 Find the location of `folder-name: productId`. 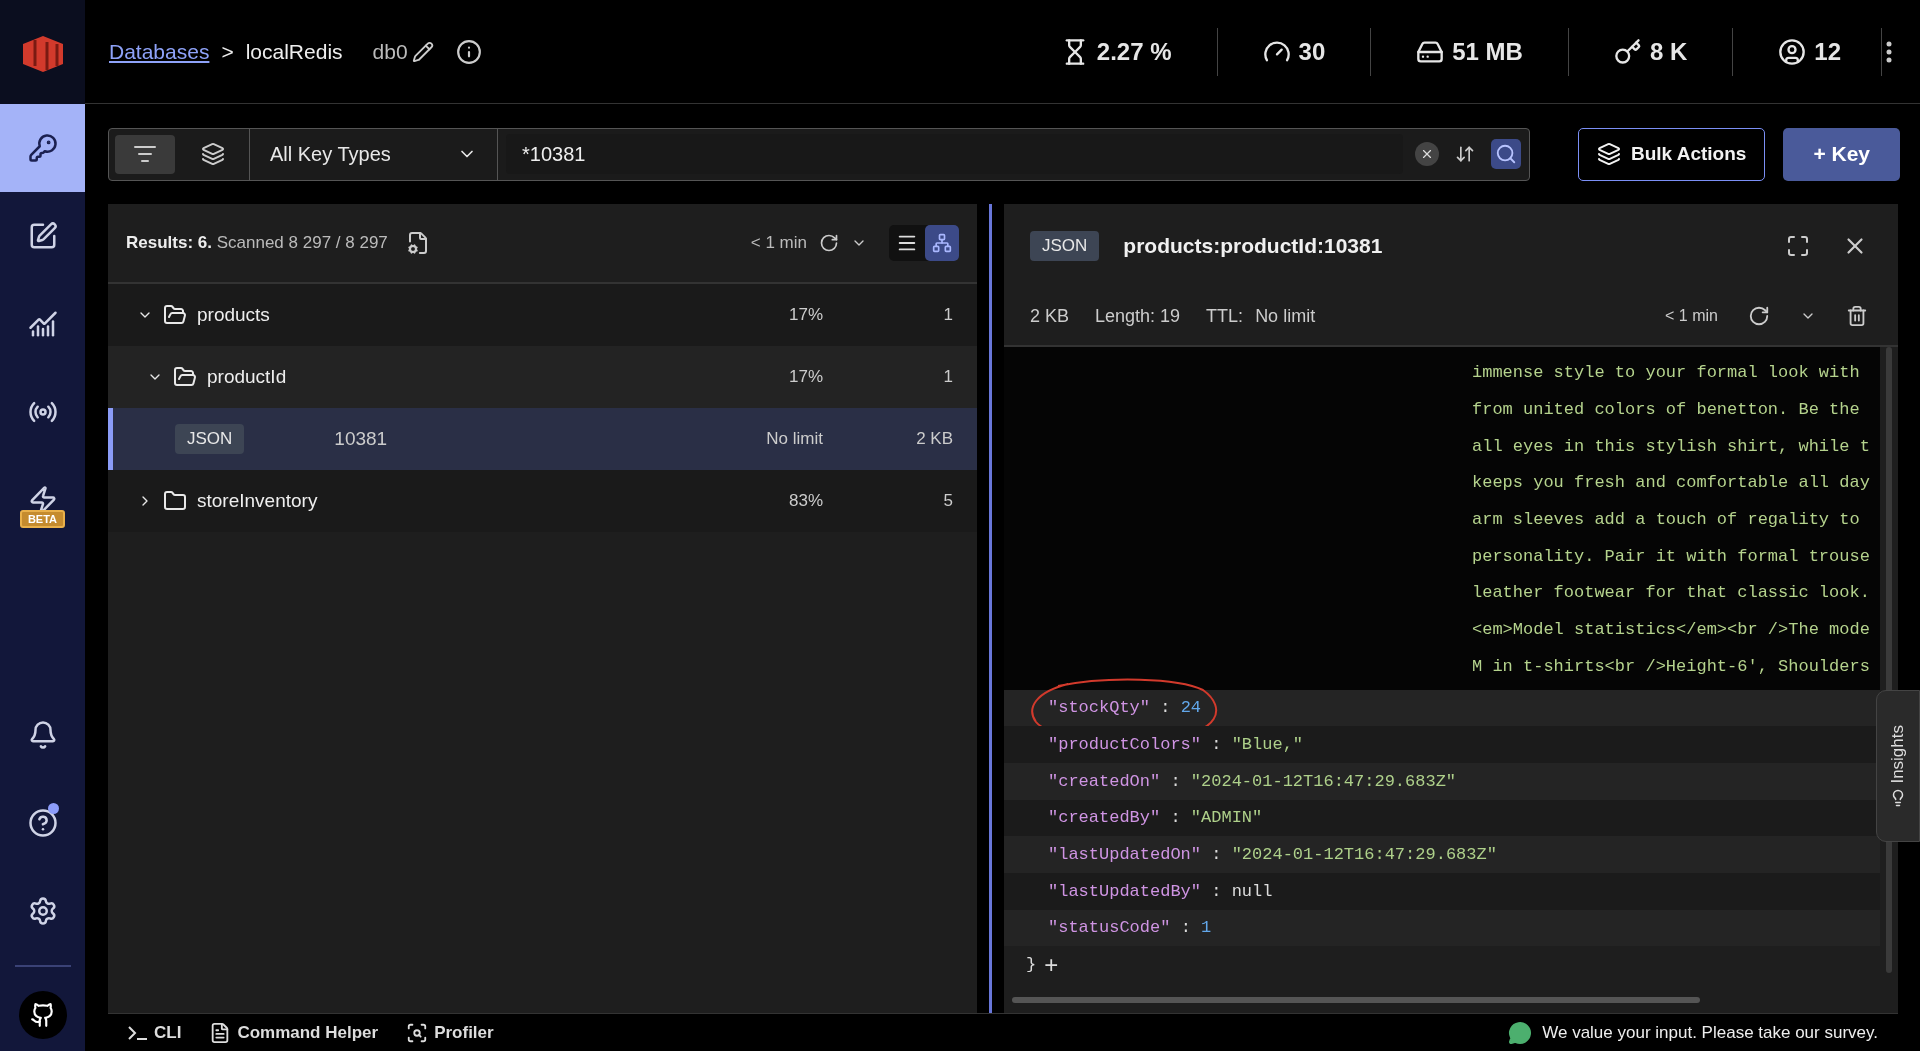

folder-name: productId is located at coordinates (247, 377).